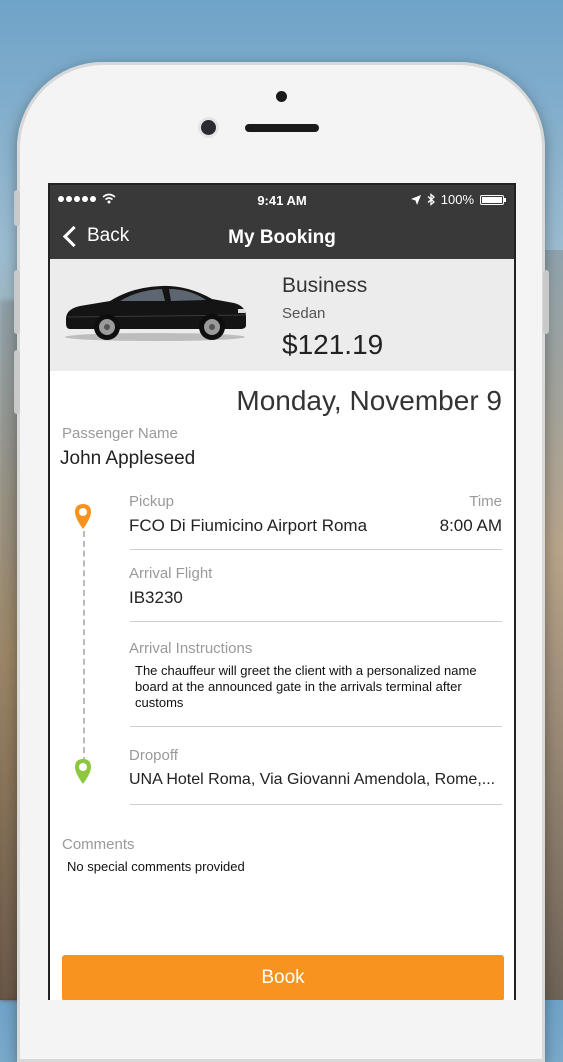  I want to click on passenger-name-value: John Appleseed, so click(128, 458).